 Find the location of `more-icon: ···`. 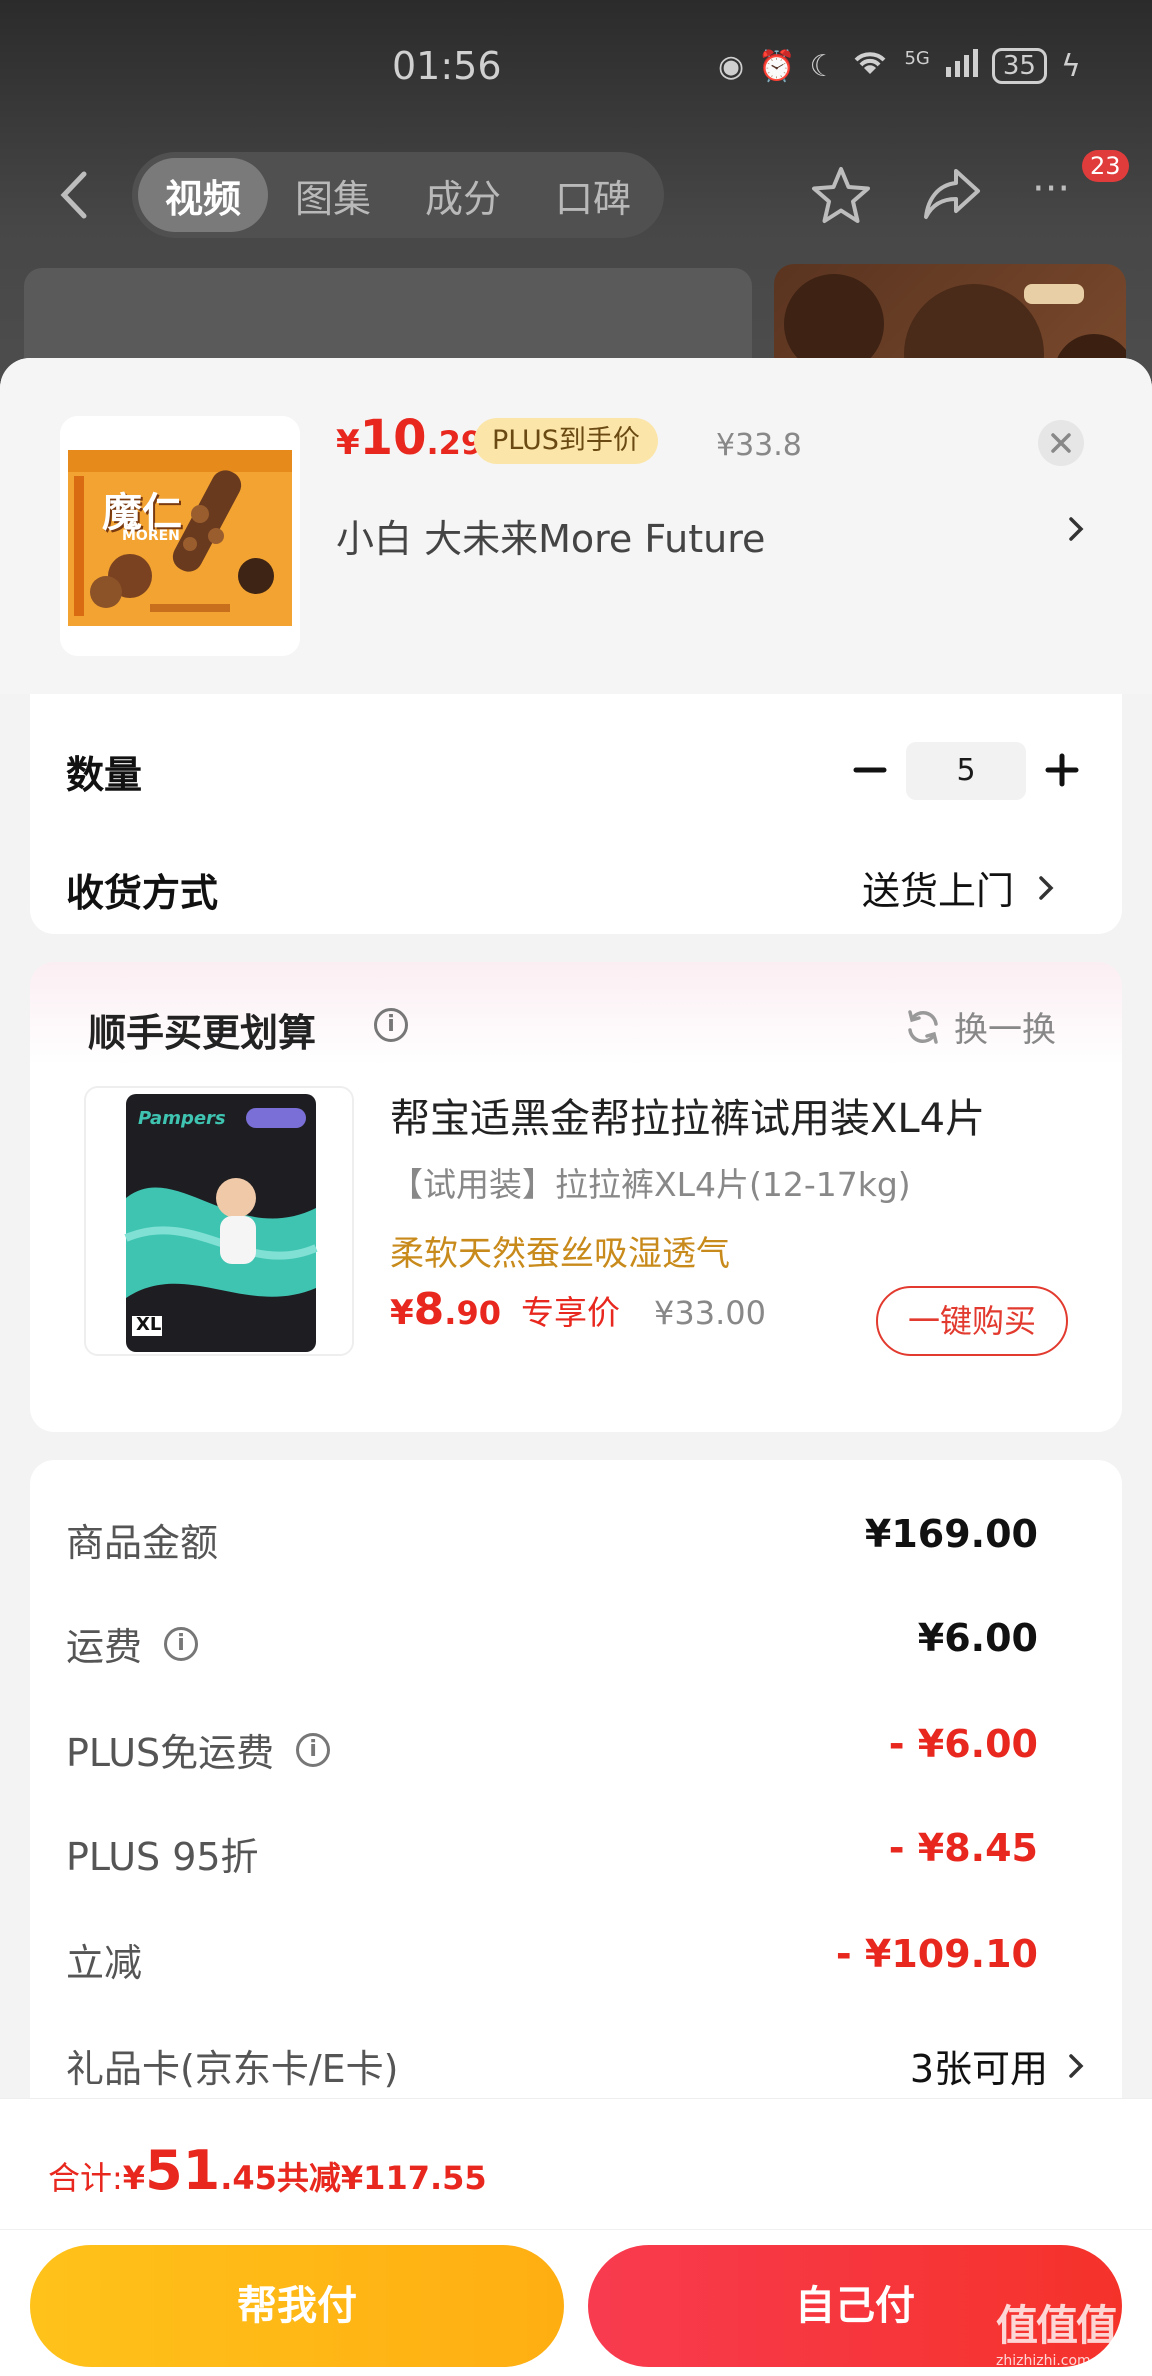

more-icon: ··· is located at coordinates (1051, 189).